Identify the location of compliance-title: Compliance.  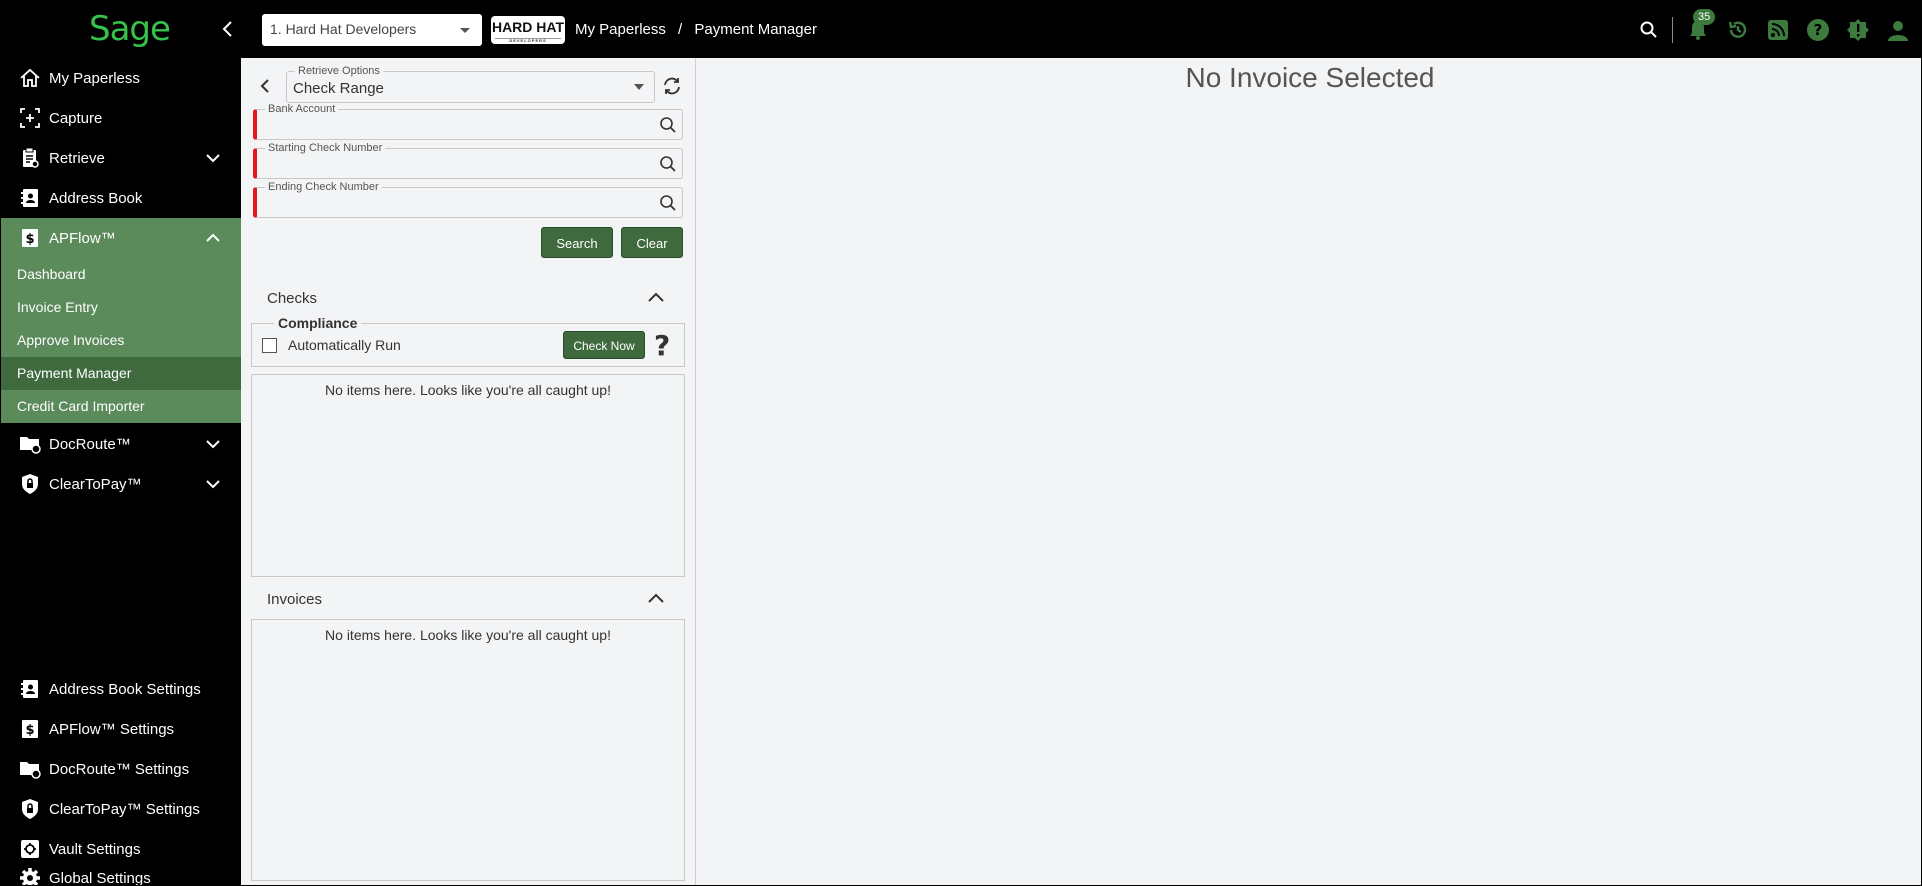
(318, 323).